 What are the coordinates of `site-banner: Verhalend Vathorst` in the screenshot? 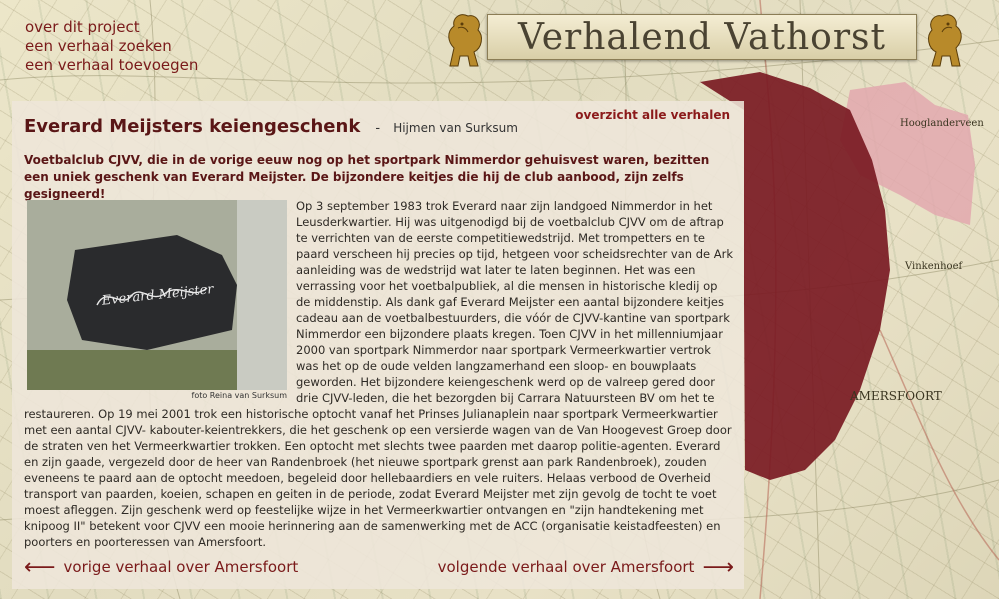 It's located at (705, 37).